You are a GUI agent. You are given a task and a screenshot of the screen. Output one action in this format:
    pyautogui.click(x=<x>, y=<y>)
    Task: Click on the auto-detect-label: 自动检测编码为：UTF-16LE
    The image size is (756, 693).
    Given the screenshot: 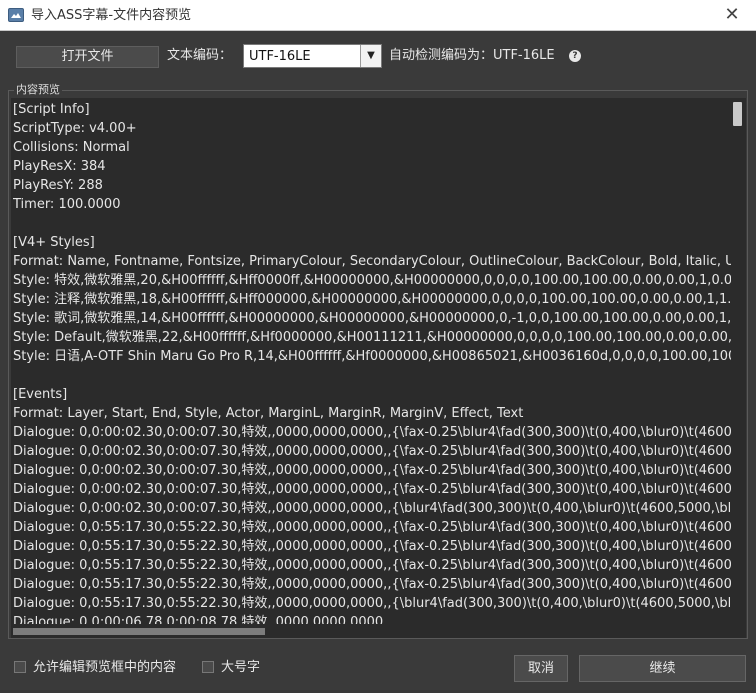 What is the action you would take?
    pyautogui.click(x=472, y=55)
    